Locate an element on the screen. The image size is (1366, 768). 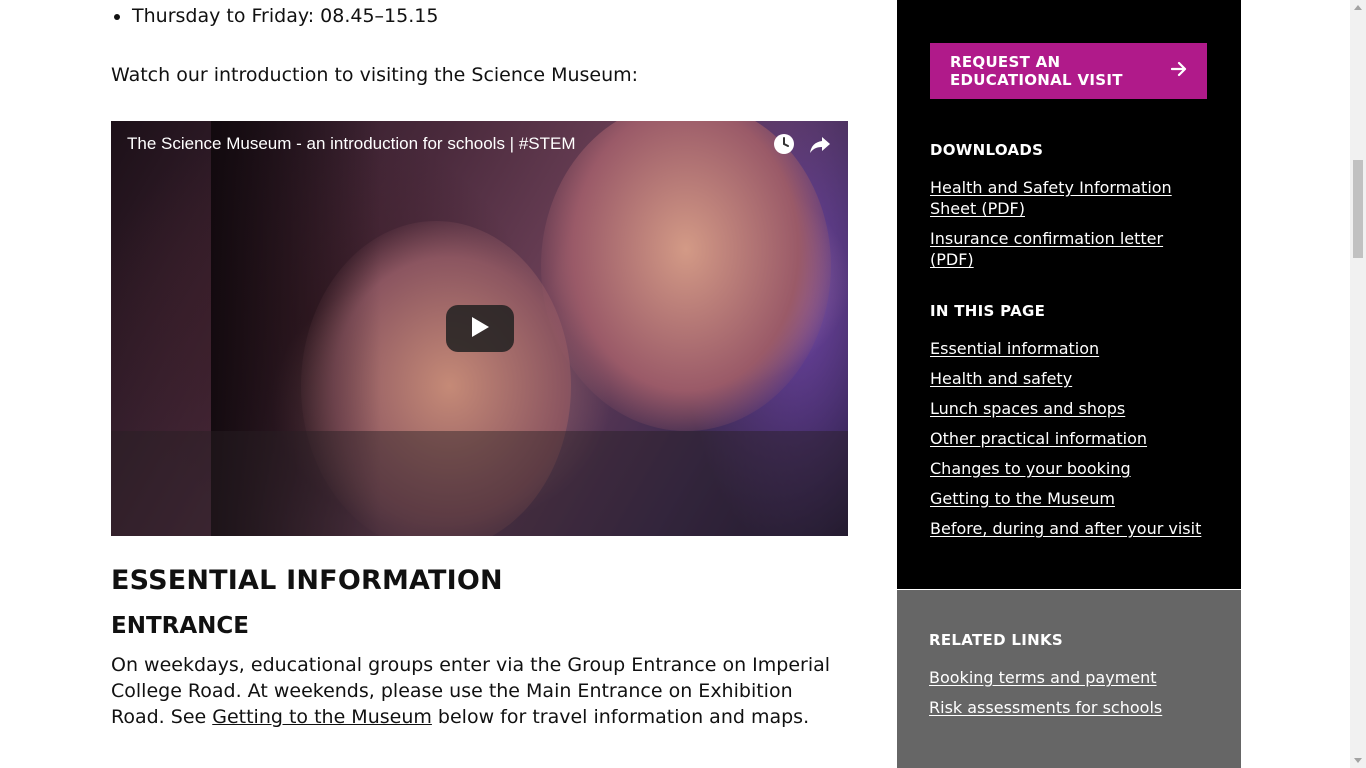
in-page-item: Before, during and after your visit is located at coordinates (1080, 528).